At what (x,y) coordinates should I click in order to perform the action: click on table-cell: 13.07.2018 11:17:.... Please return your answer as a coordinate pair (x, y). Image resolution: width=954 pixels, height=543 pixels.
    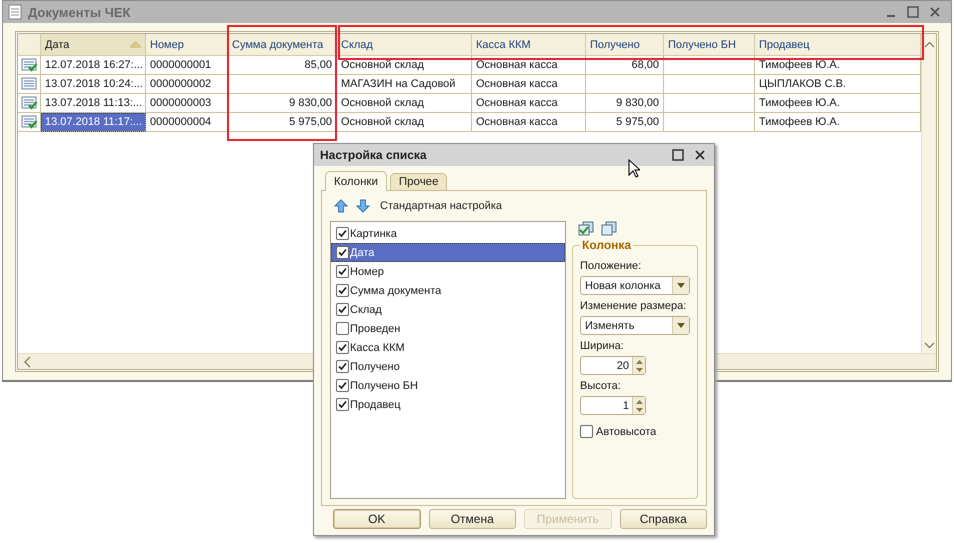
    Looking at the image, I should click on (93, 122).